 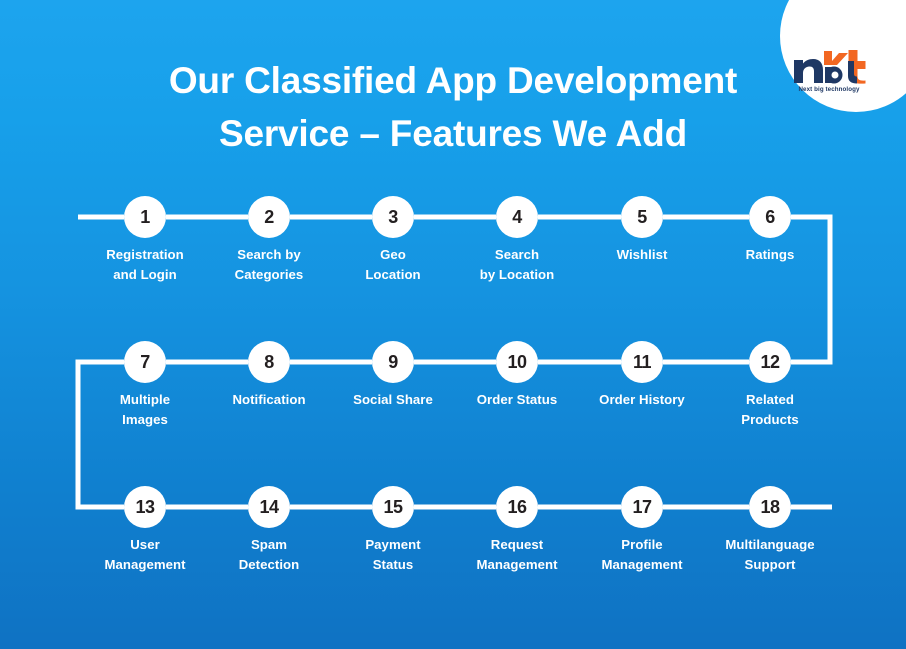 I want to click on feature-node-label: Related Products, so click(x=770, y=409).